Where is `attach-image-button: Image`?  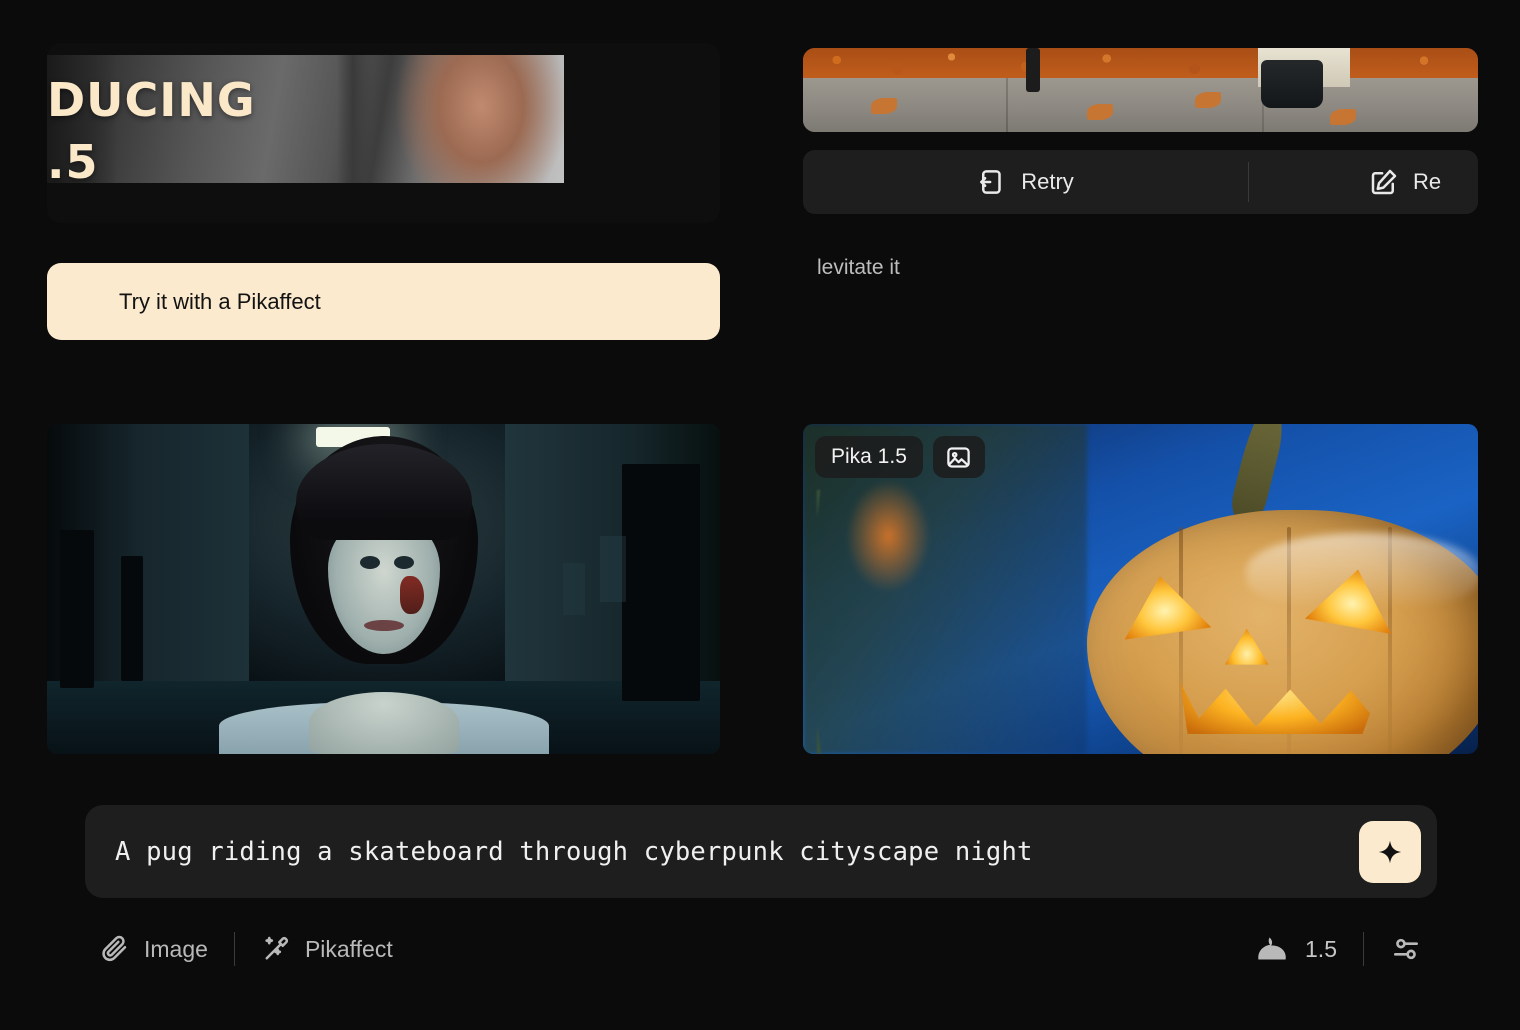 attach-image-button: Image is located at coordinates (154, 949).